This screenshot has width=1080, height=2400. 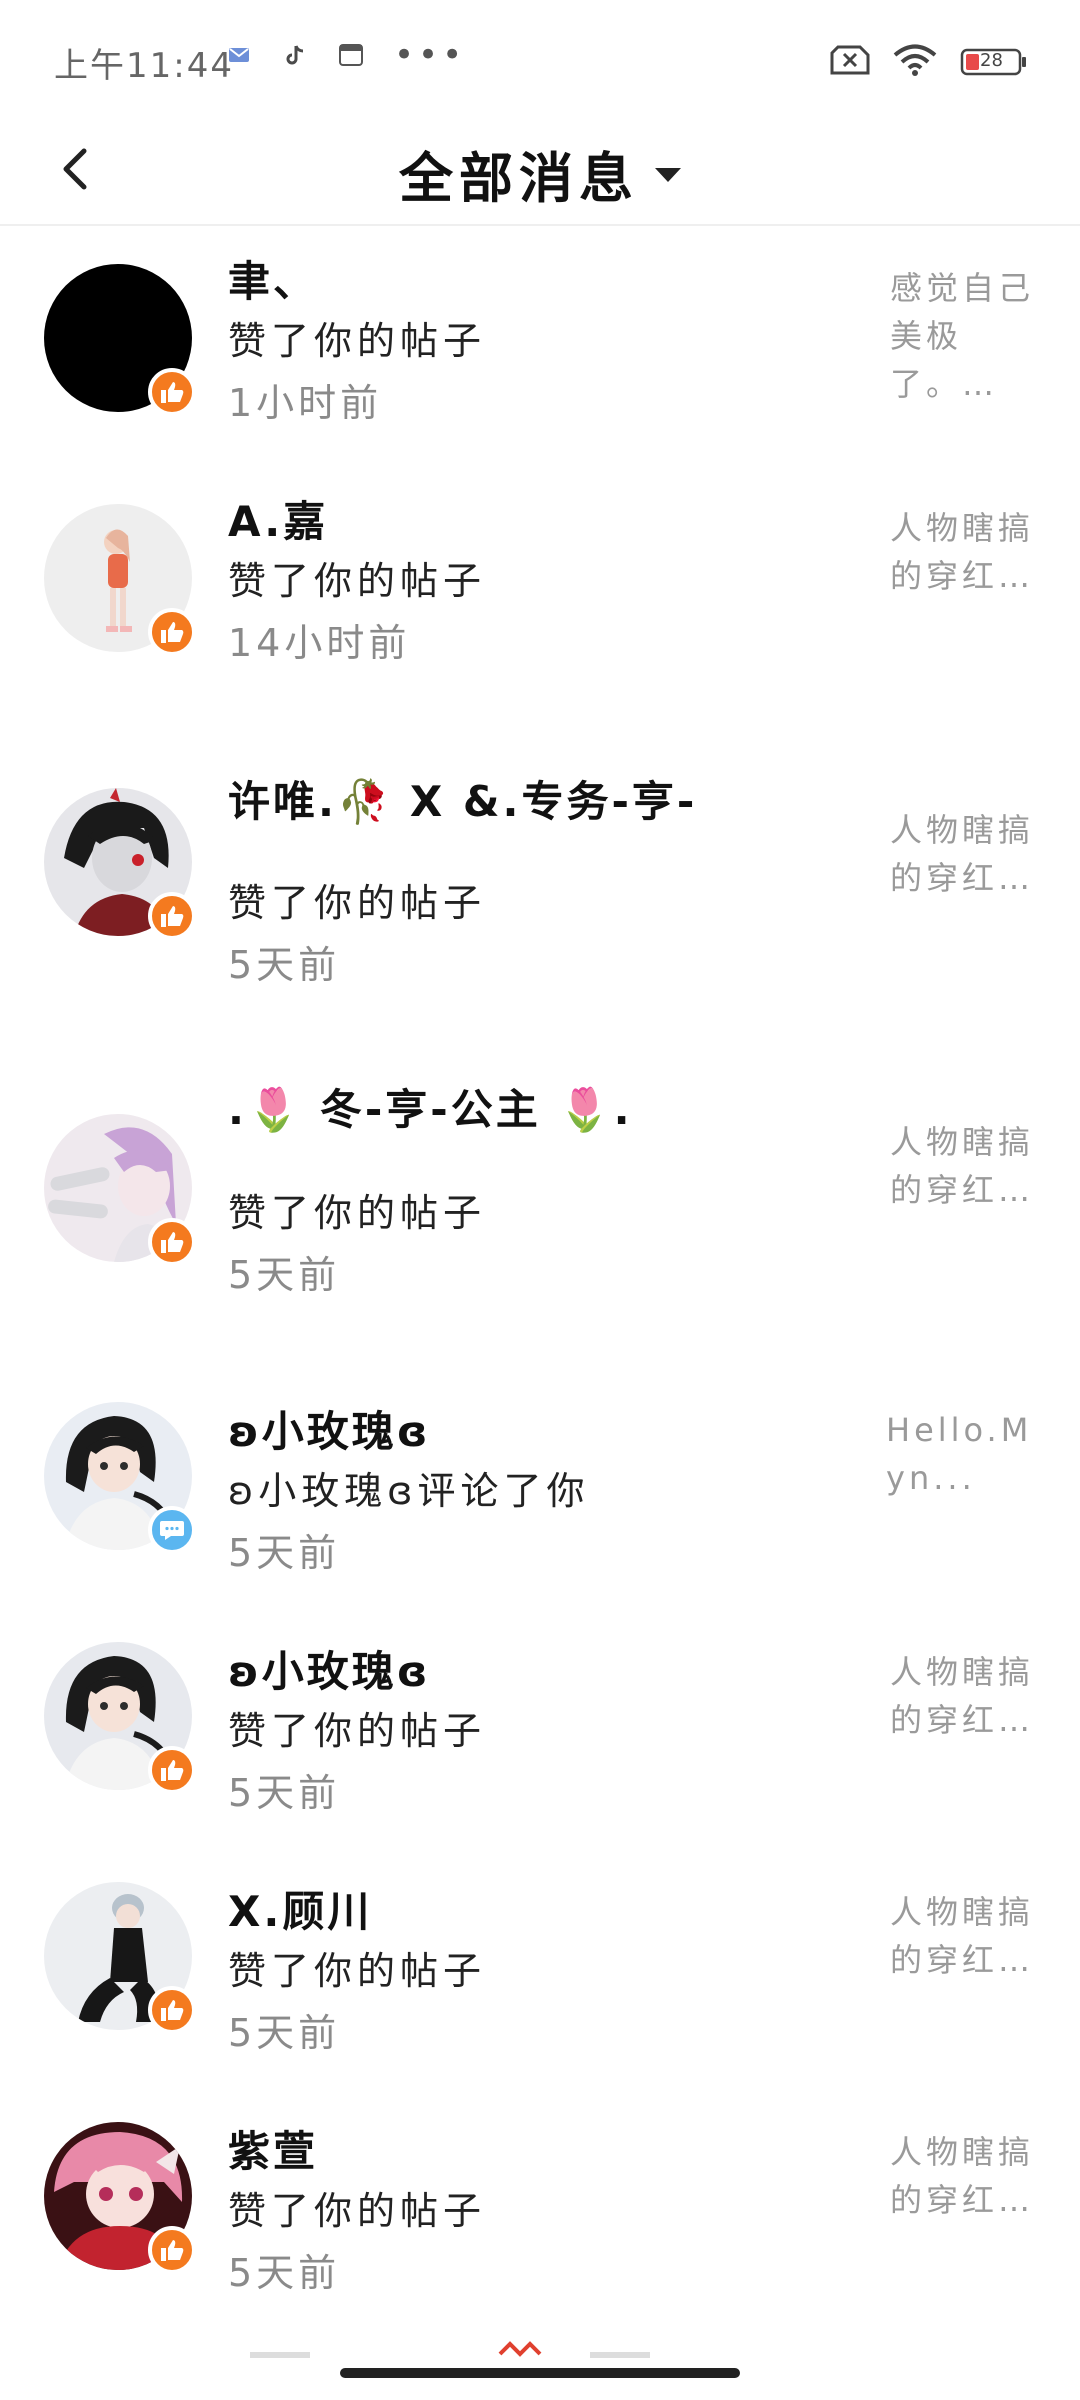 What do you see at coordinates (273, 2148) in the screenshot?
I see `sender-name: 紫萱` at bounding box center [273, 2148].